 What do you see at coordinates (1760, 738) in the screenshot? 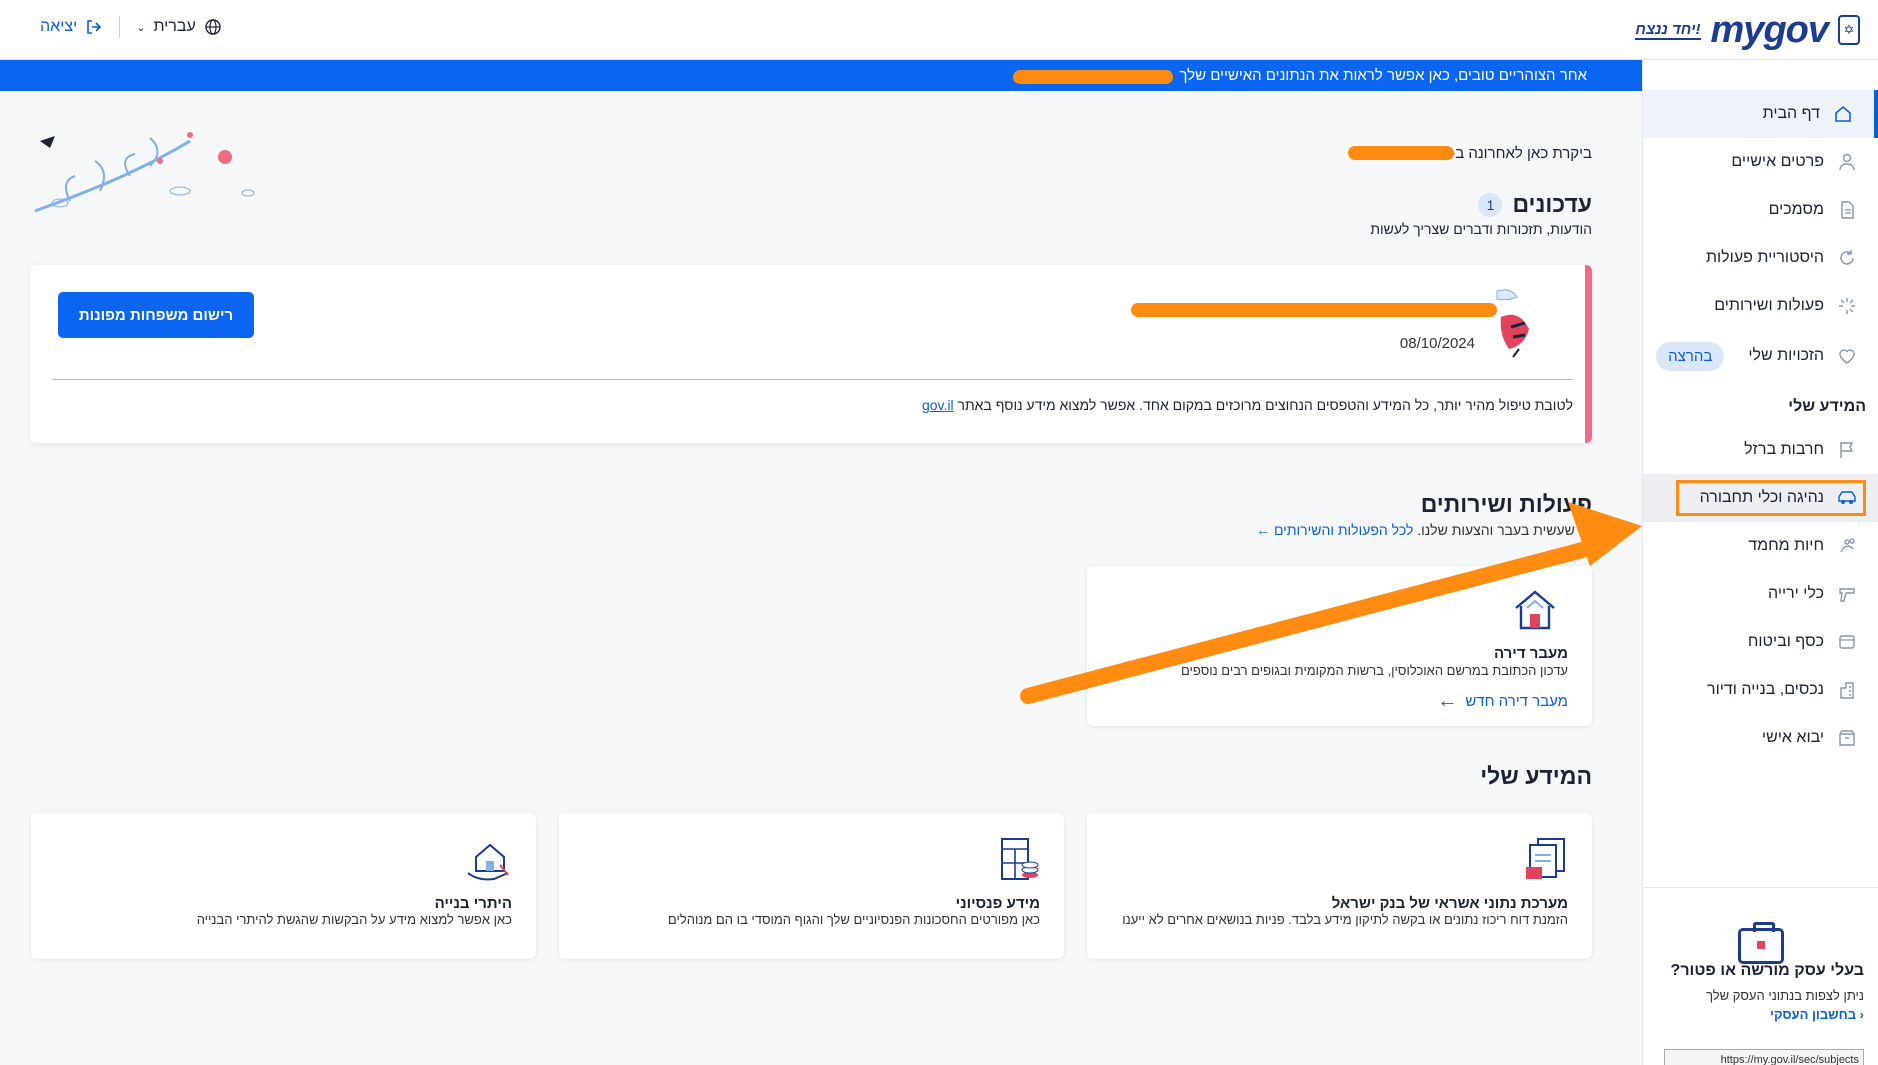
I see `sidebar-item-import: יבוא אישי` at bounding box center [1760, 738].